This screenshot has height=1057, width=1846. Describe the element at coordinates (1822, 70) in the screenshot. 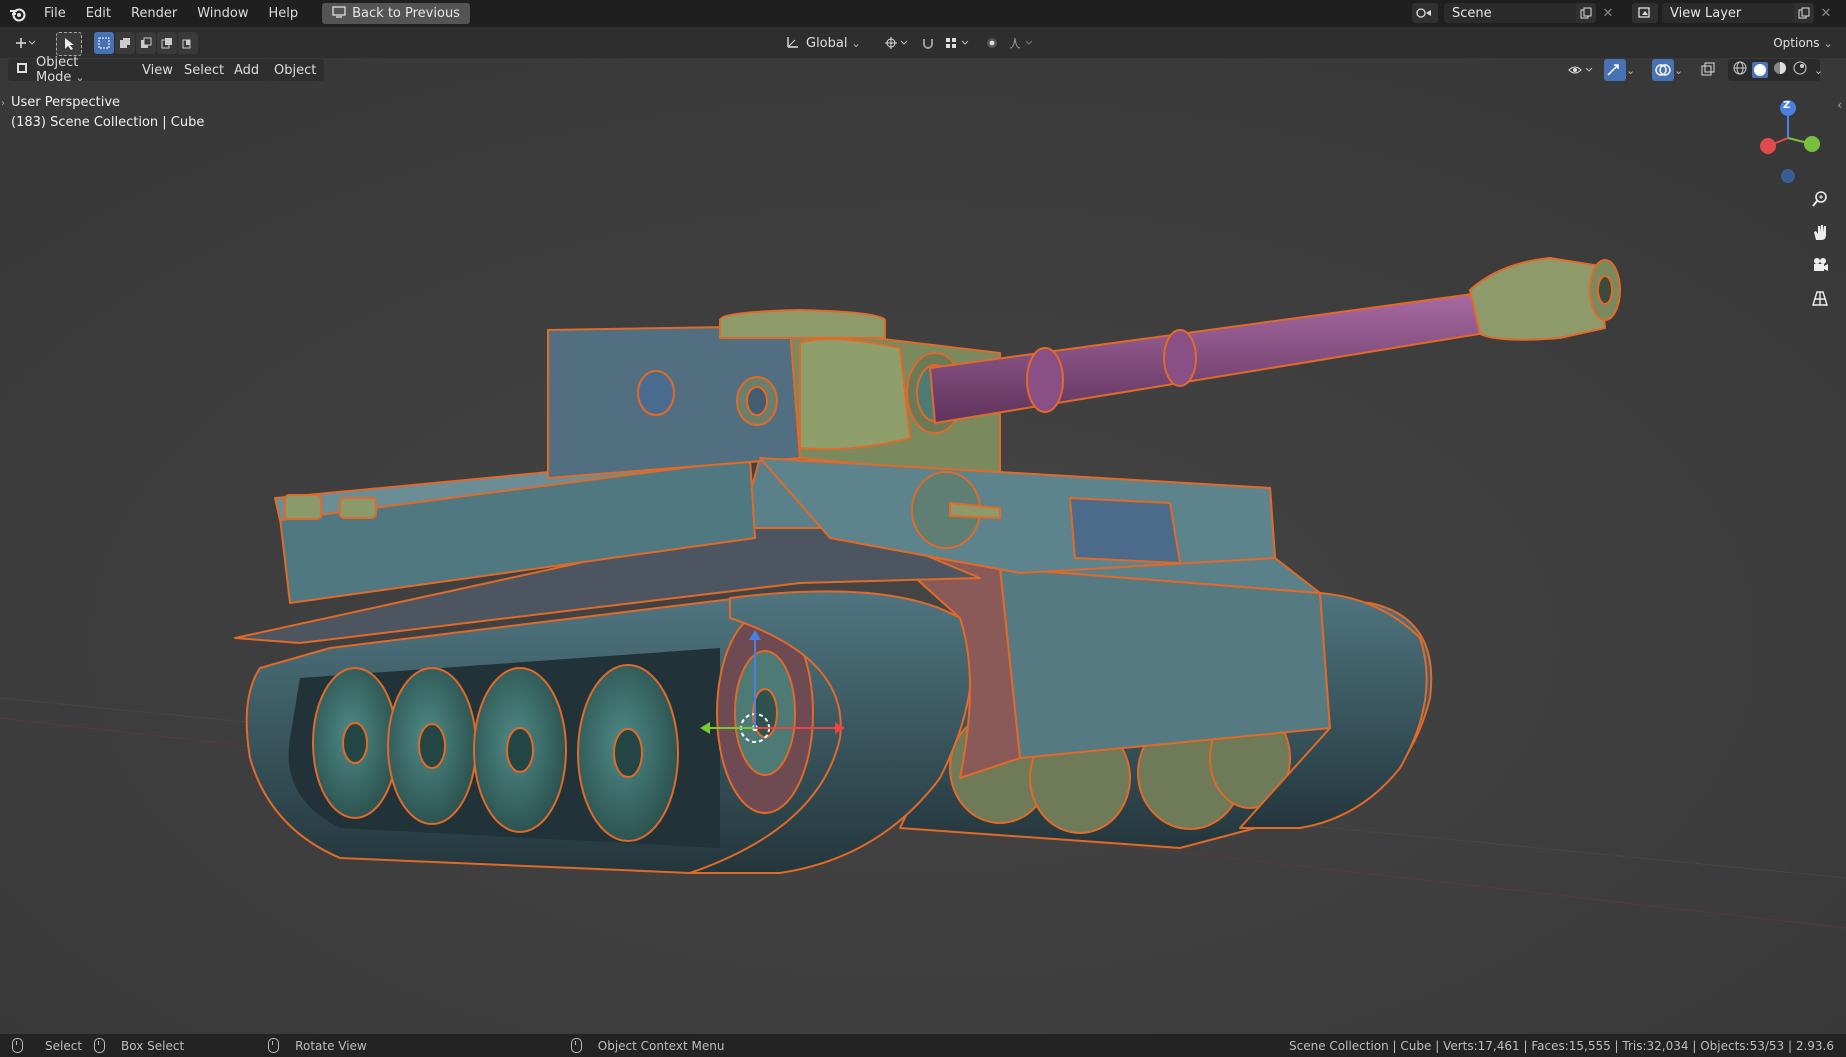

I see `shading-dropdown-icon: ⌄` at that location.